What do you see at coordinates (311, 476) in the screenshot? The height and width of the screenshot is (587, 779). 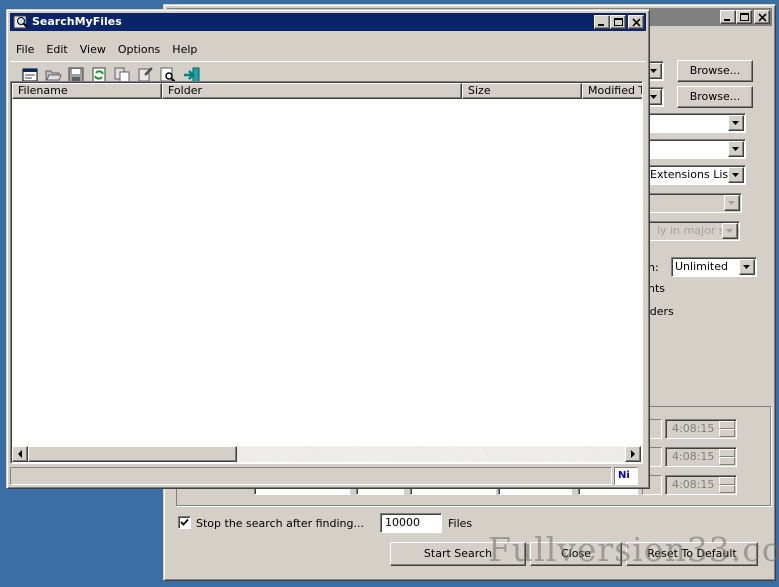 I see `status-panel-main` at bounding box center [311, 476].